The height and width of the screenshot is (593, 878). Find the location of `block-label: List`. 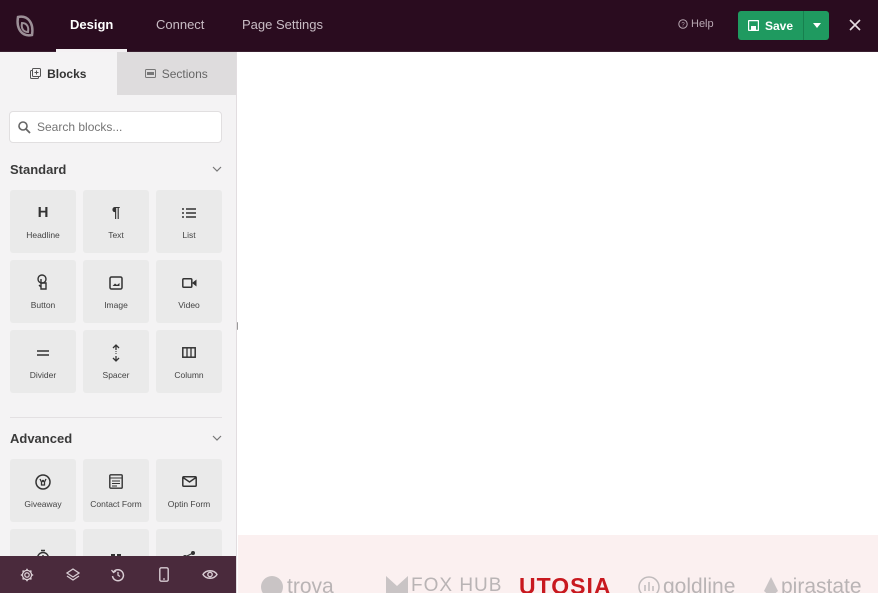

block-label: List is located at coordinates (189, 234).